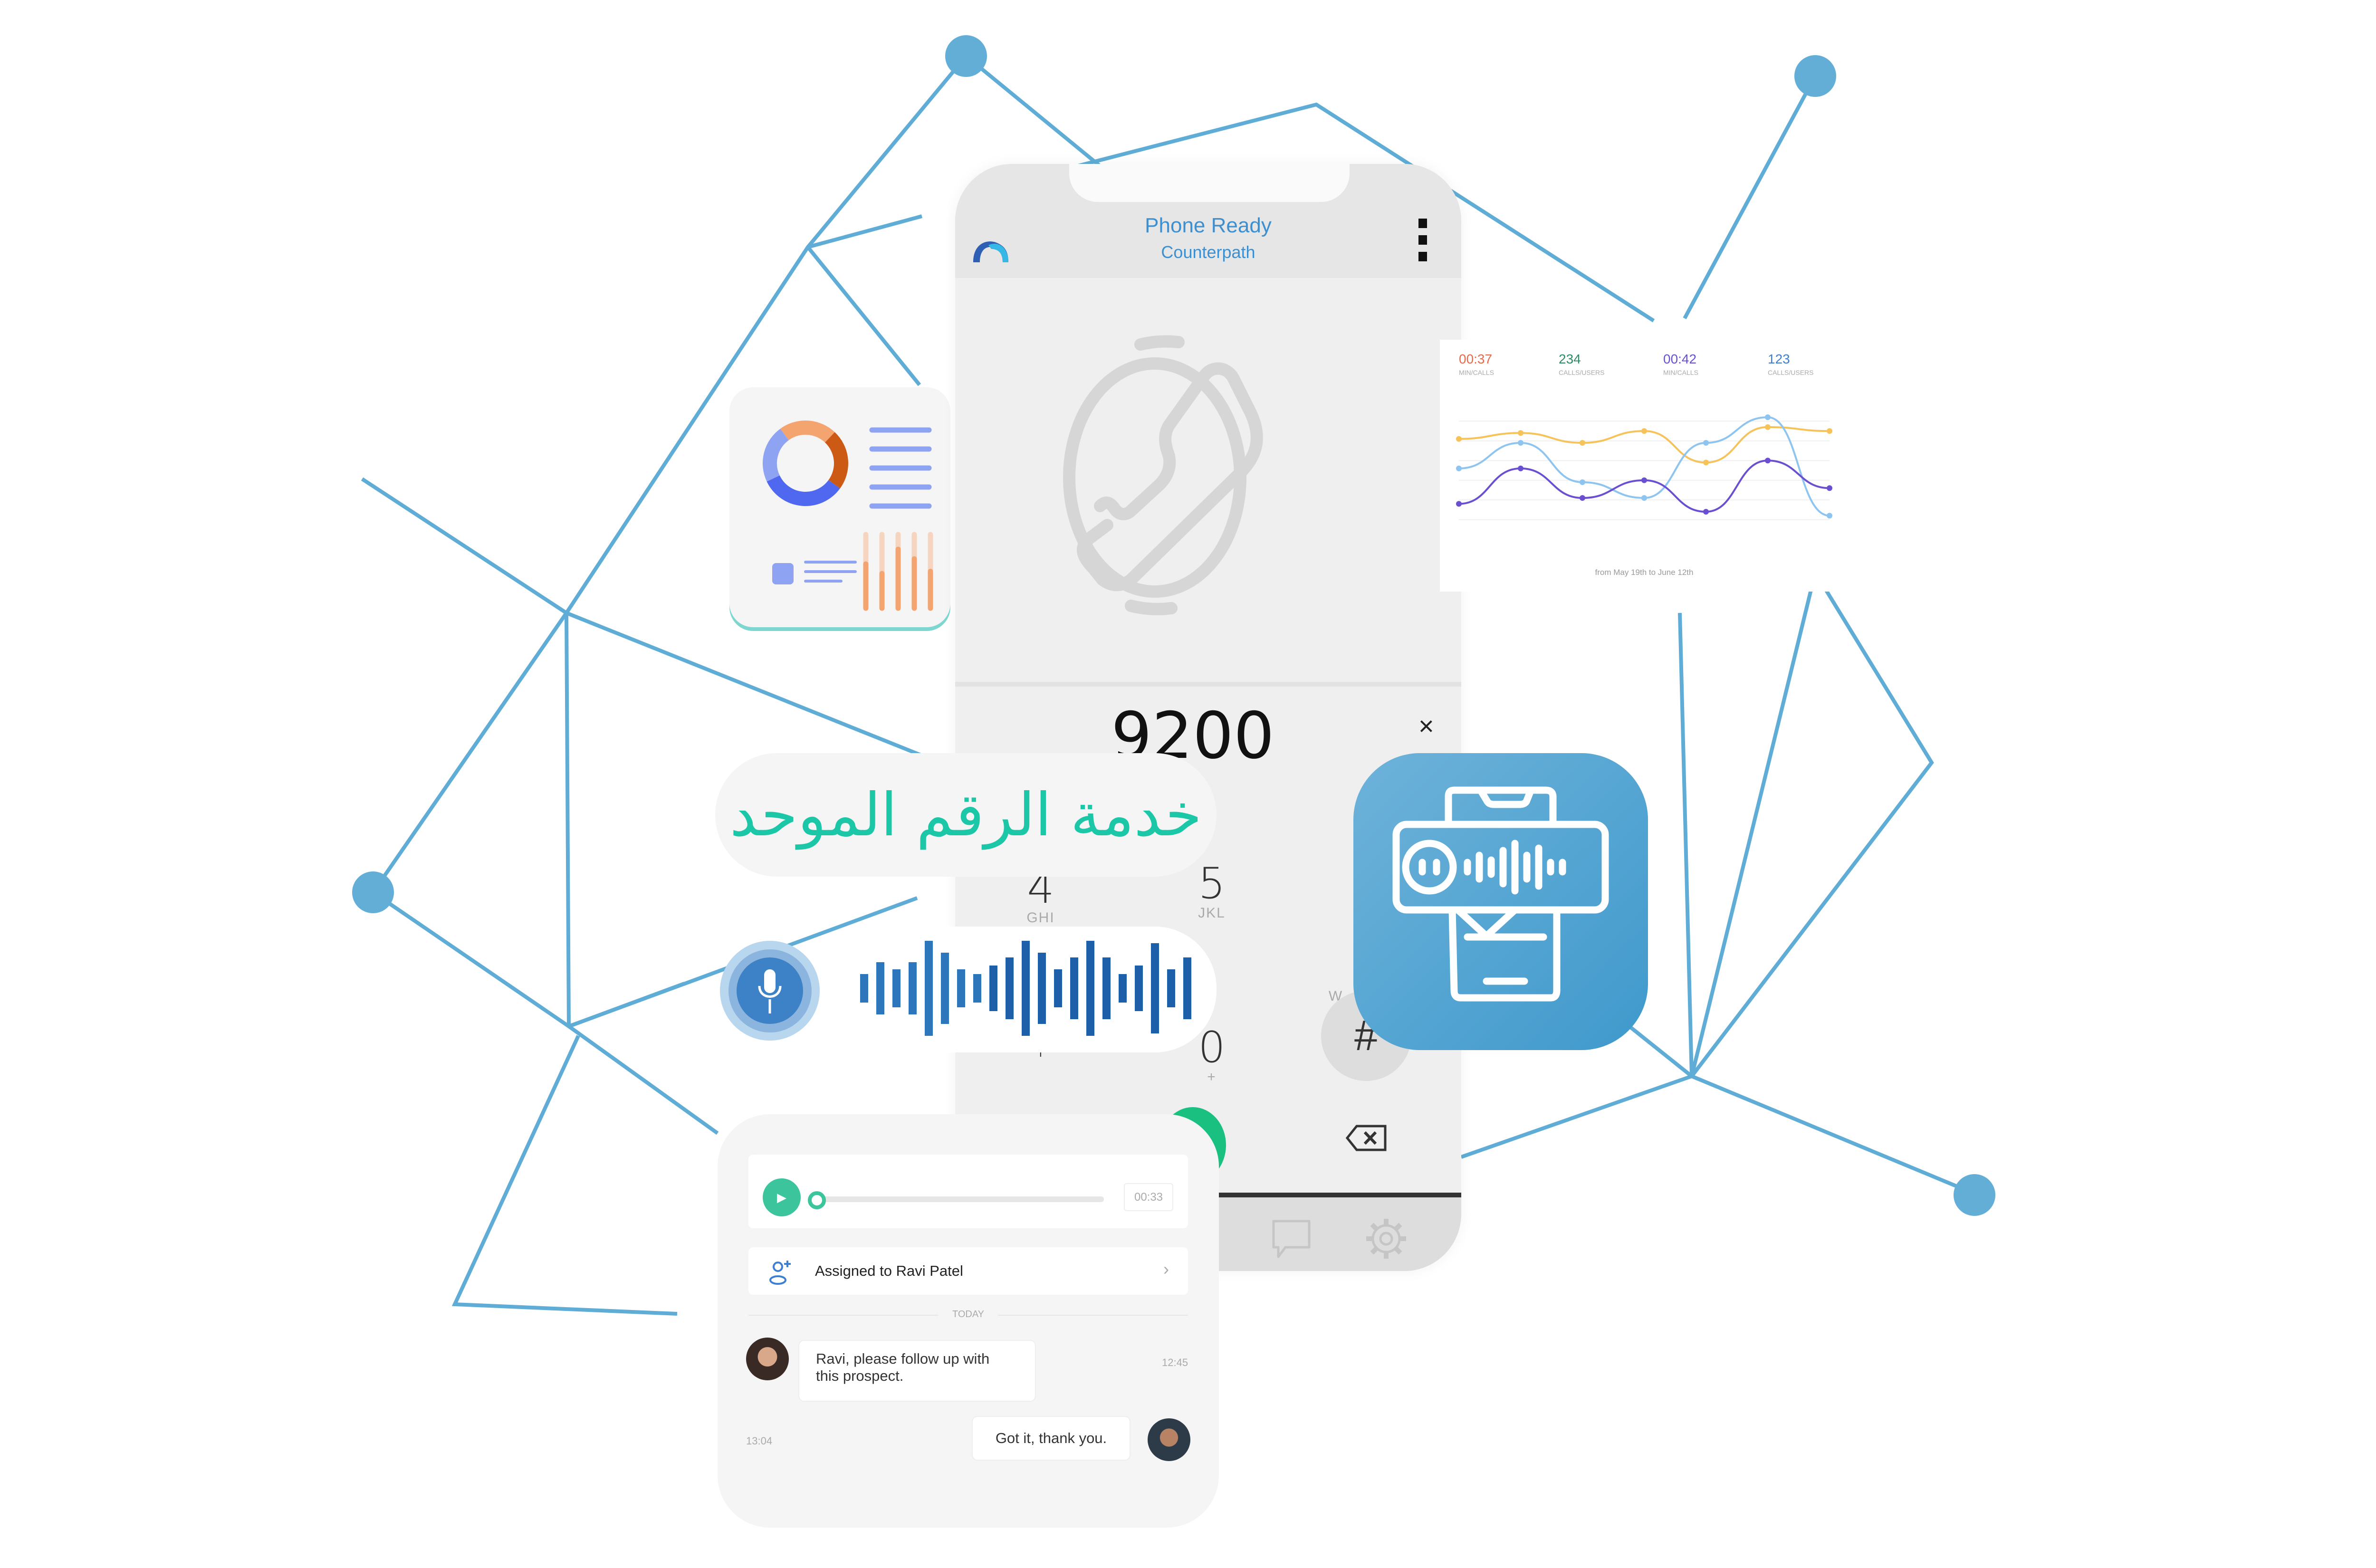 This screenshot has height=1568, width=2376. What do you see at coordinates (1582, 364) in the screenshot?
I see `stat-item: 234 CALLS/USERS` at bounding box center [1582, 364].